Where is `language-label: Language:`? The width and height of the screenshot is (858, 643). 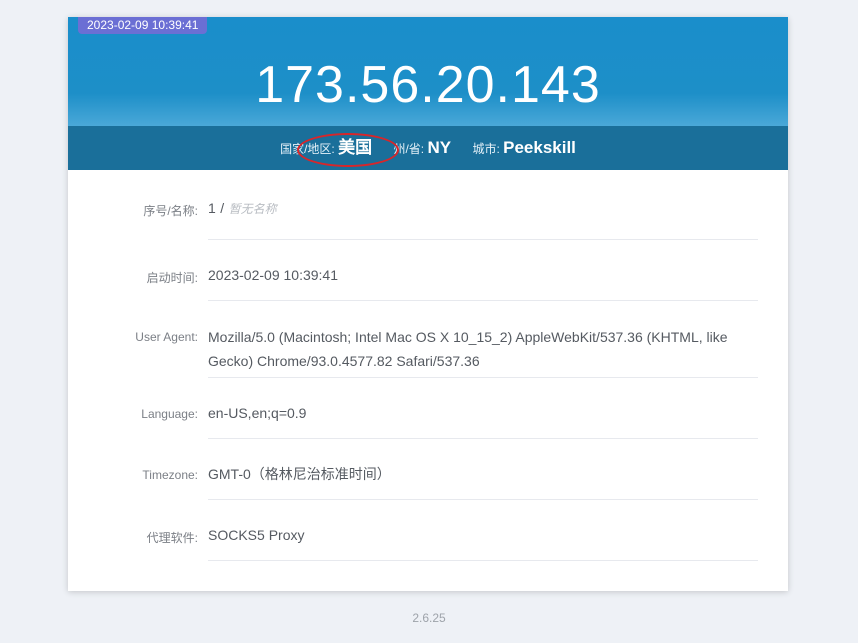
language-label: Language: is located at coordinates (169, 414).